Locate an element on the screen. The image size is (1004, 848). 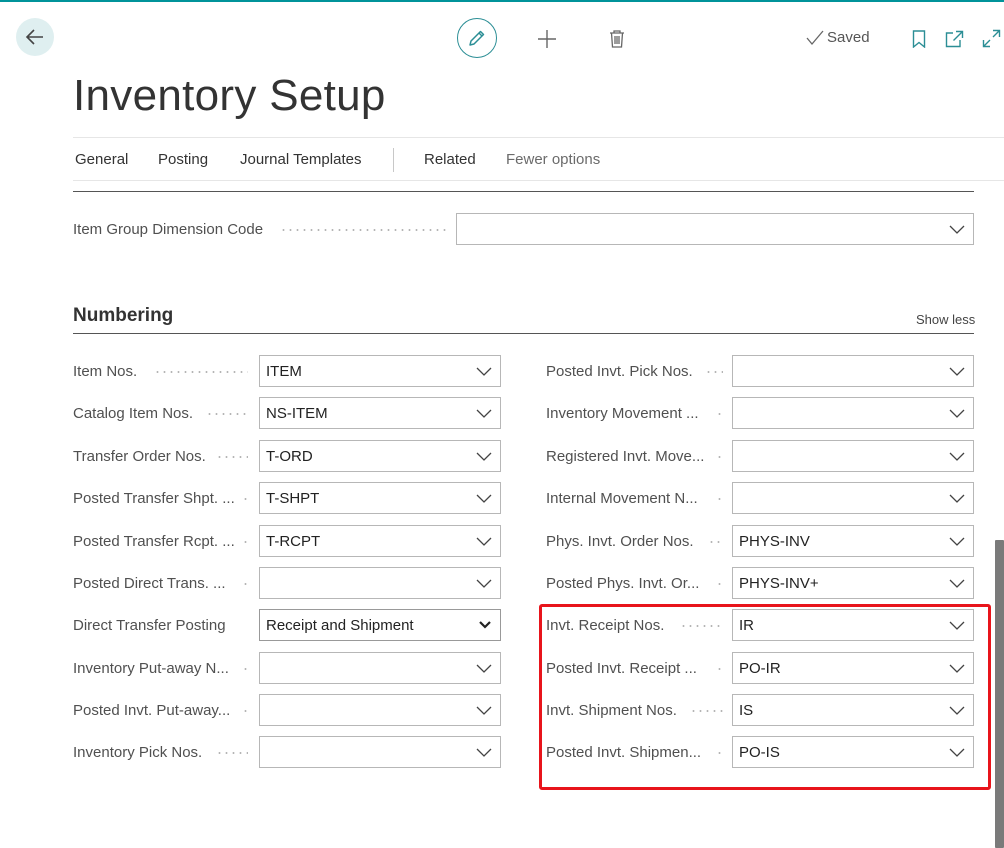
open-new-window-button is located at coordinates (954, 39).